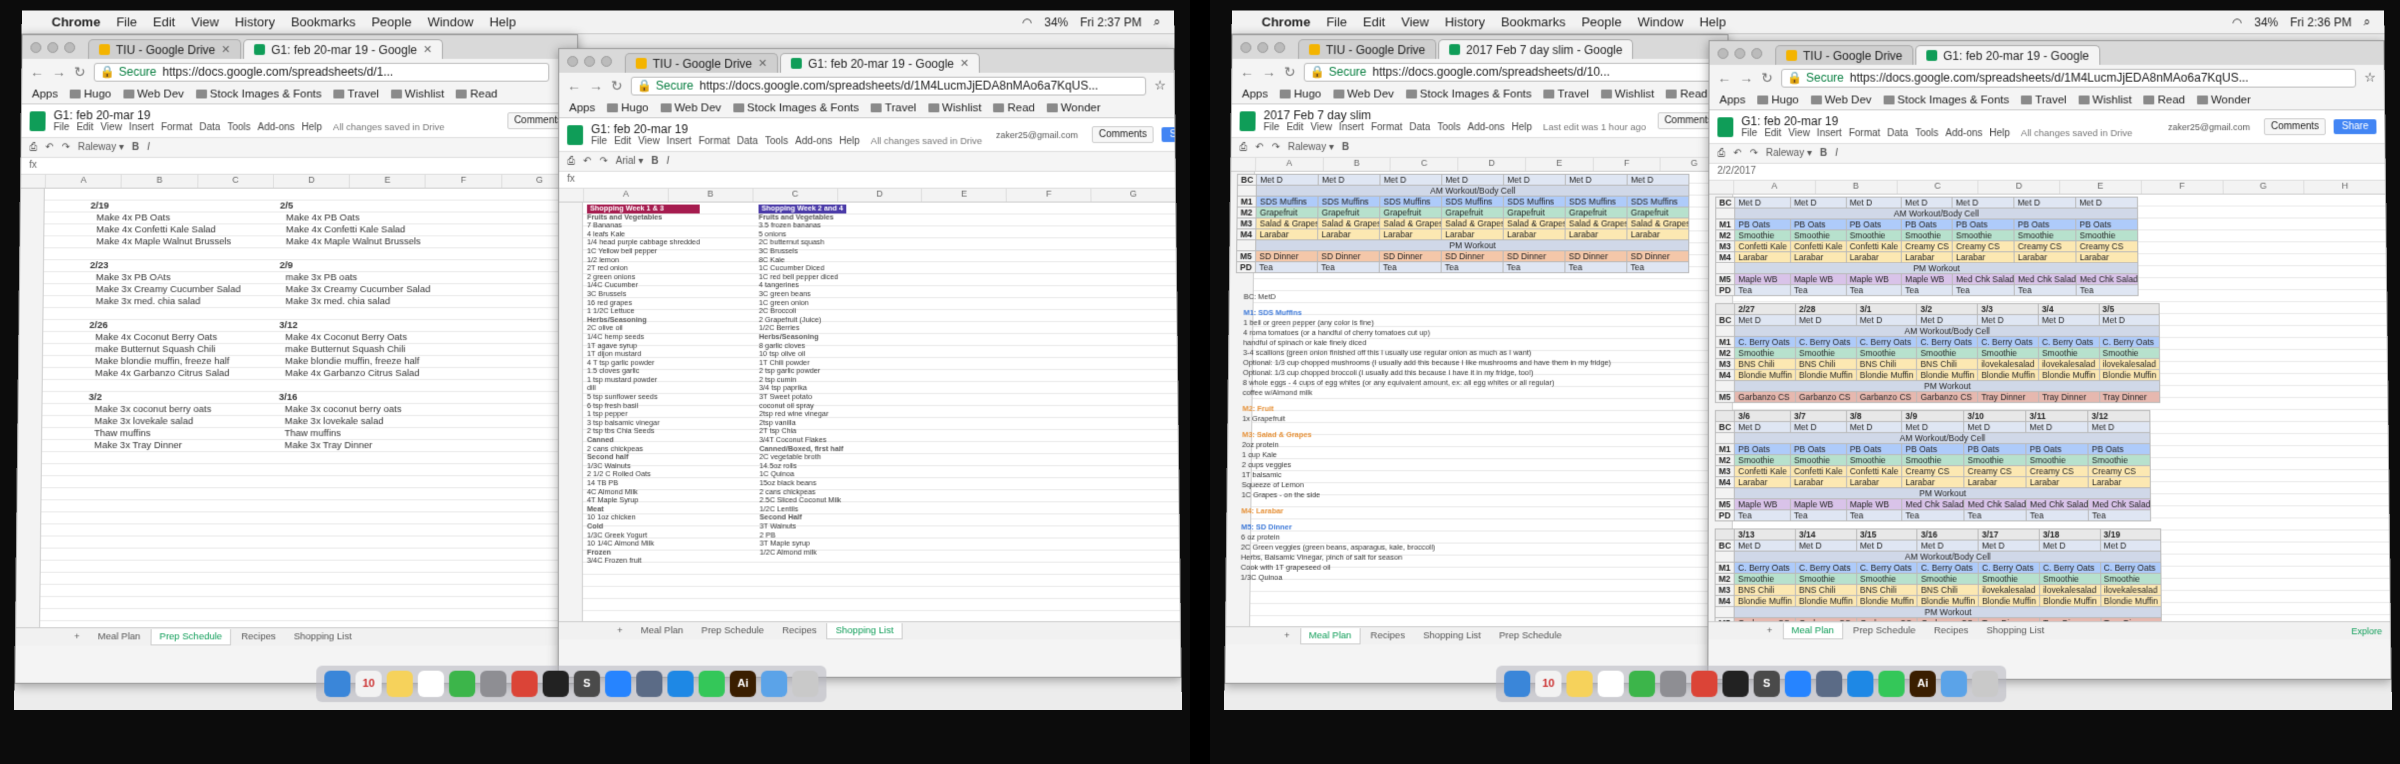 This screenshot has height=764, width=2400. I want to click on prep-date: 2/5, so click(355, 207).